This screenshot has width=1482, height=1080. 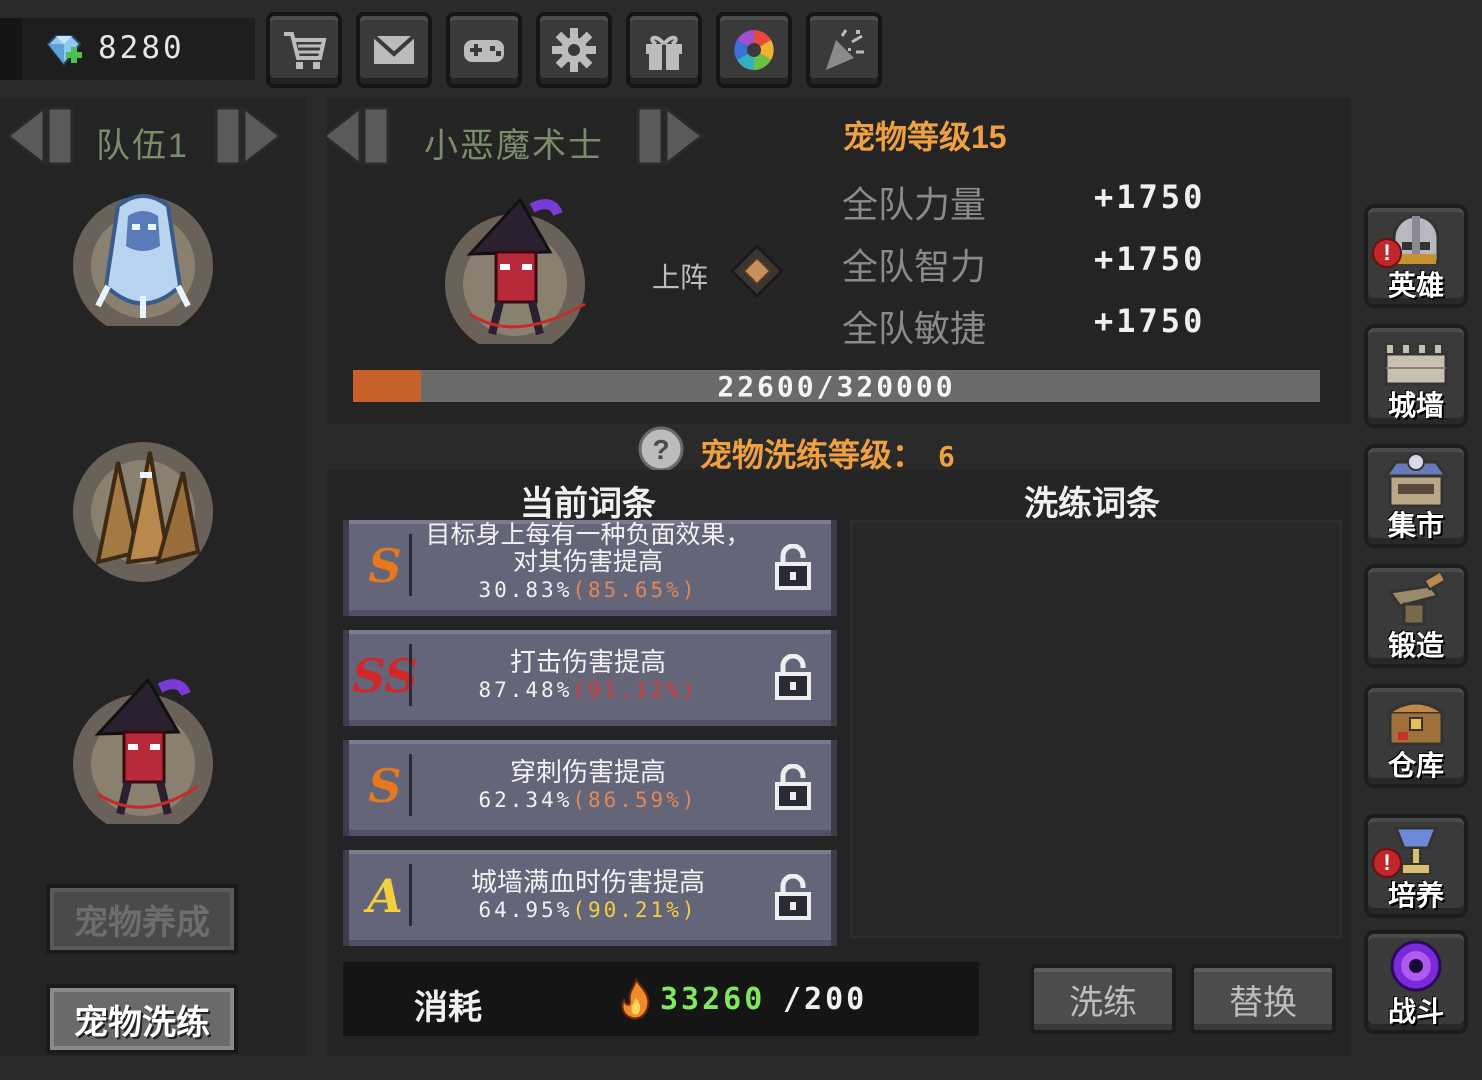 What do you see at coordinates (1416, 256) in the screenshot?
I see `nav-hero-button: ! 英雄` at bounding box center [1416, 256].